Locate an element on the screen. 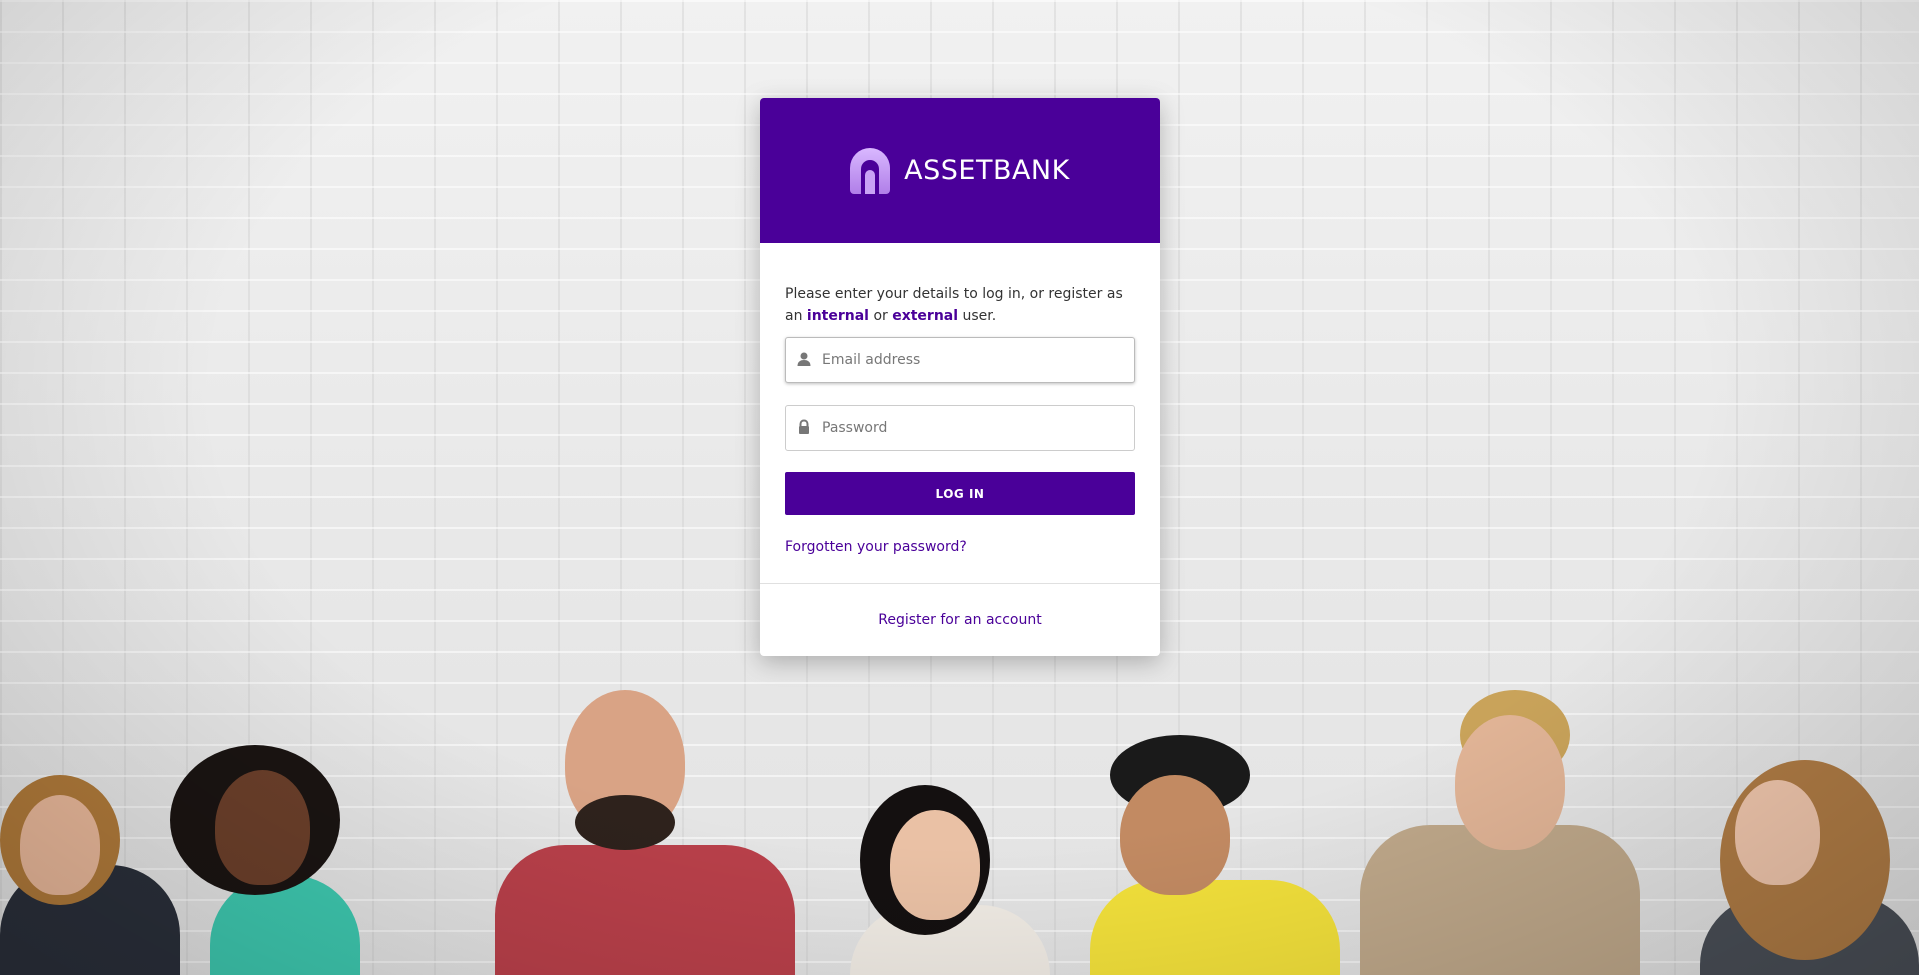 Image resolution: width=1919 pixels, height=975 pixels. external-register-link: external is located at coordinates (925, 316).